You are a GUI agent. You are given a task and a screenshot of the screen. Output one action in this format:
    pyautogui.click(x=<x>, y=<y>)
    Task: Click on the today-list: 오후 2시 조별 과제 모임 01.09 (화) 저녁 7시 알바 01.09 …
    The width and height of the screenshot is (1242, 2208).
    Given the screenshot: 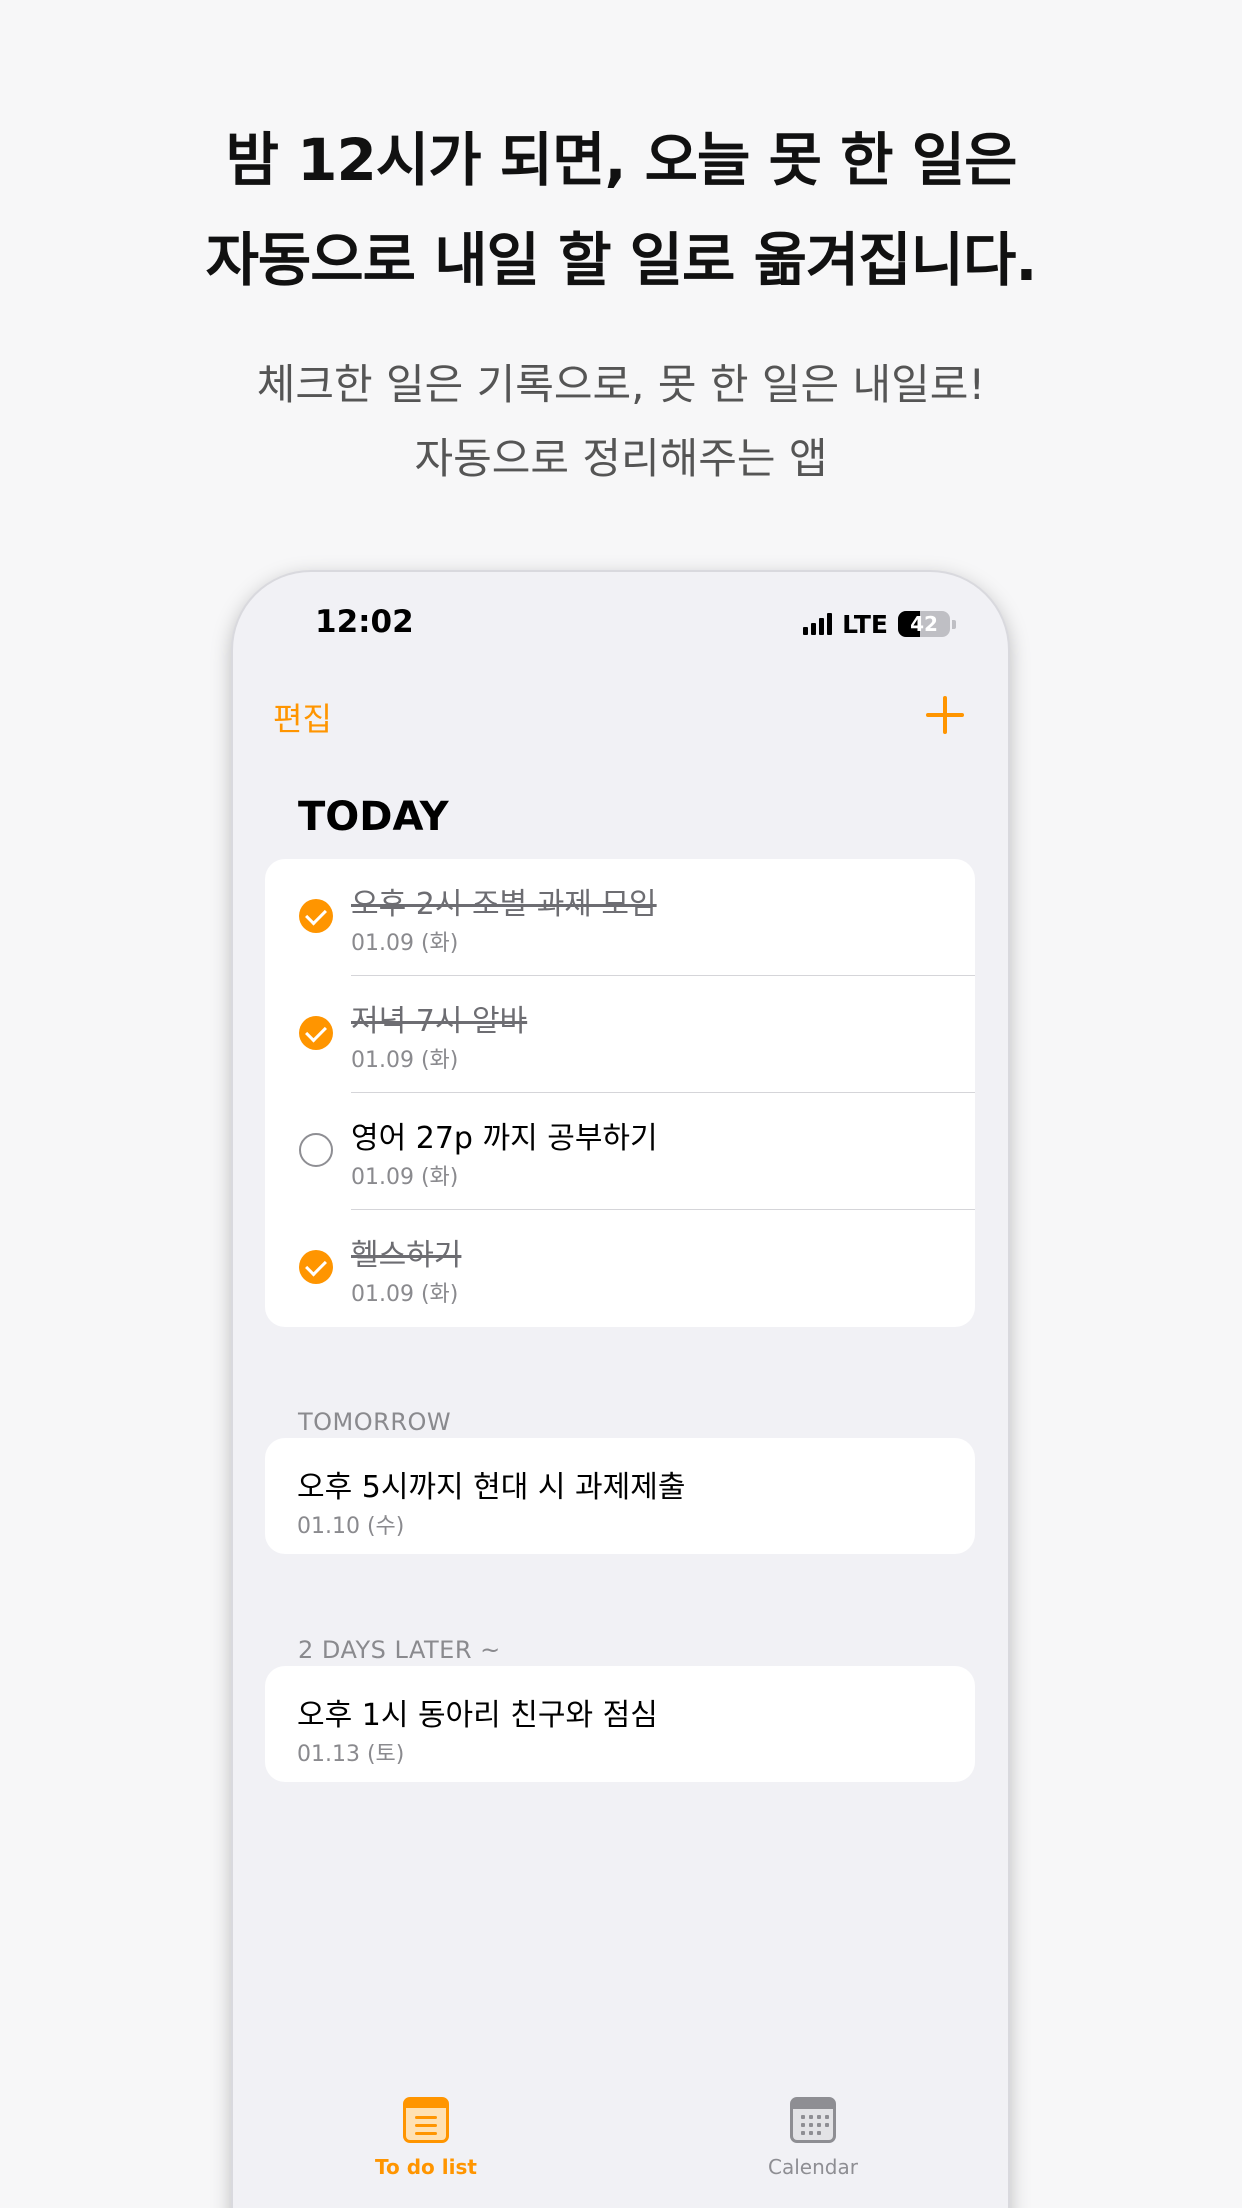 What is the action you would take?
    pyautogui.click(x=620, y=1093)
    